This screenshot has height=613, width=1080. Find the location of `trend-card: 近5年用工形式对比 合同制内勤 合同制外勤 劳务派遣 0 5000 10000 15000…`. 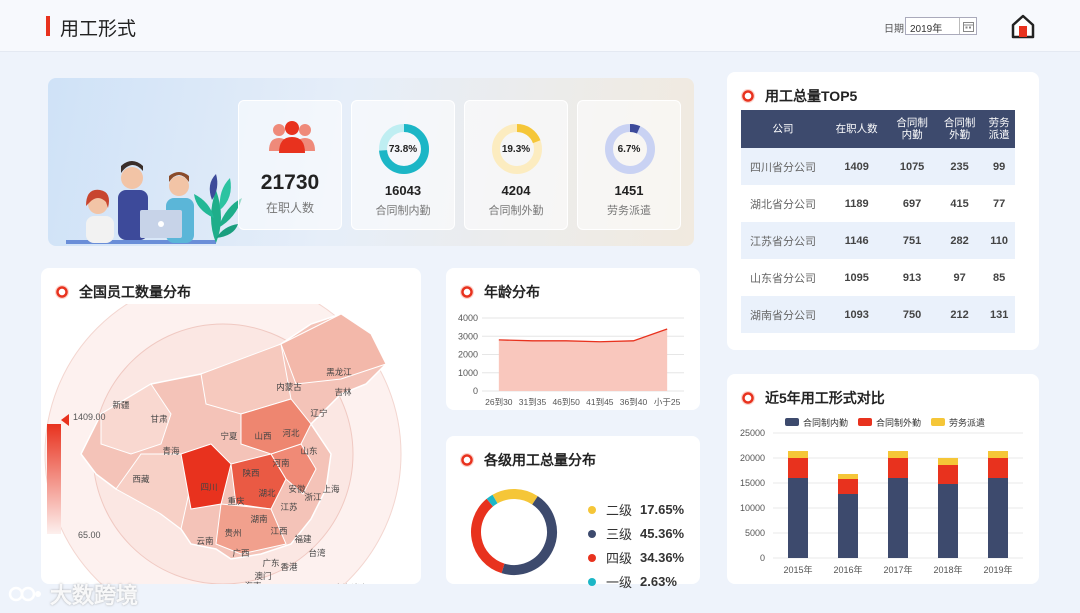

trend-card: 近5年用工形式对比 合同制内勤 合同制外勤 劳务派遣 0 5000 10000 15000… is located at coordinates (883, 479).